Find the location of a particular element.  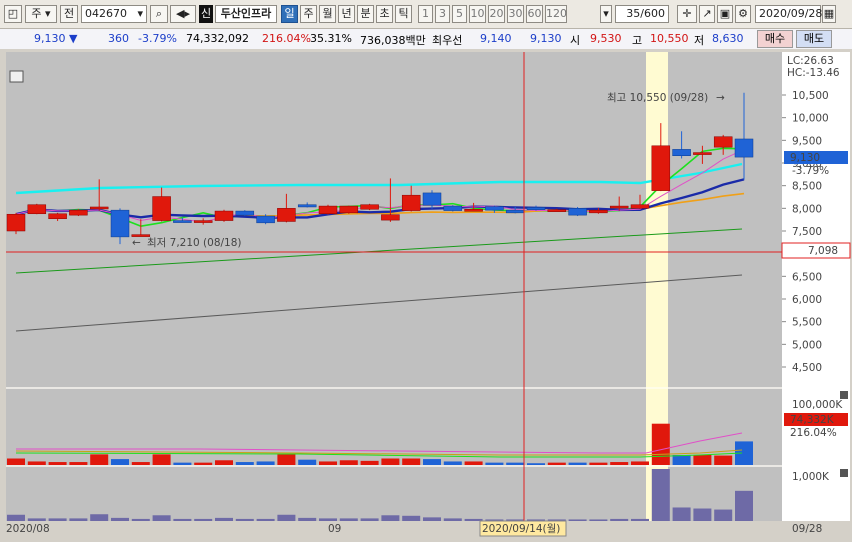

period-button: 주 is located at coordinates (308, 14).